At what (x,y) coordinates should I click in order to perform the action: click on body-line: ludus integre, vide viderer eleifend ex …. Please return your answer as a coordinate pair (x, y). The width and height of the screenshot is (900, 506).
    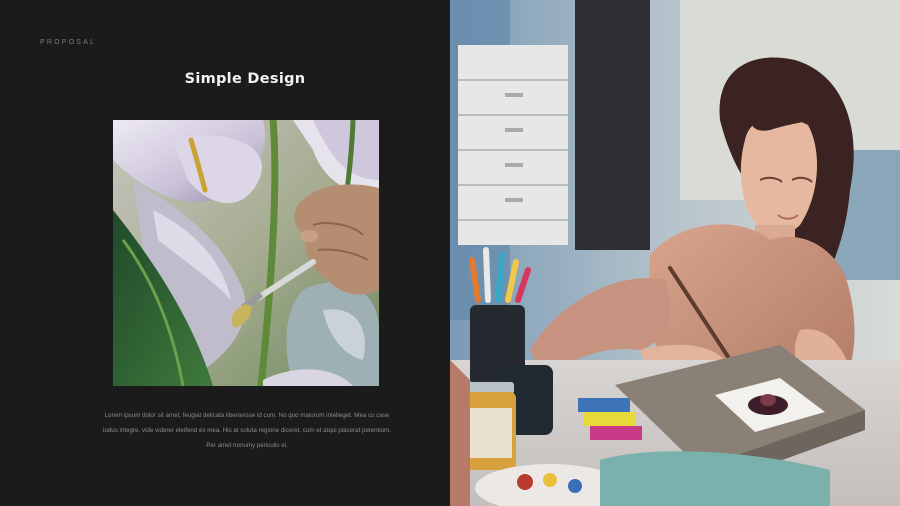
    Looking at the image, I should click on (247, 430).